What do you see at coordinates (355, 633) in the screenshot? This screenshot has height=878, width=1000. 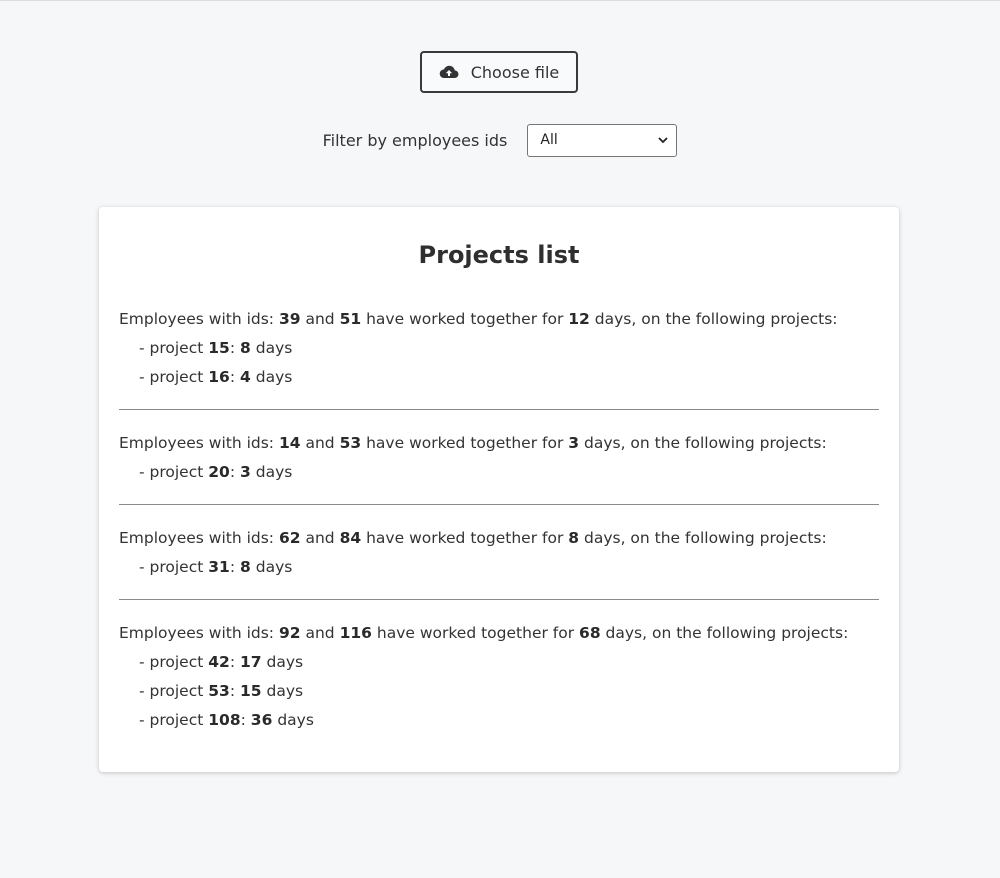 I see `employee-id: 116` at bounding box center [355, 633].